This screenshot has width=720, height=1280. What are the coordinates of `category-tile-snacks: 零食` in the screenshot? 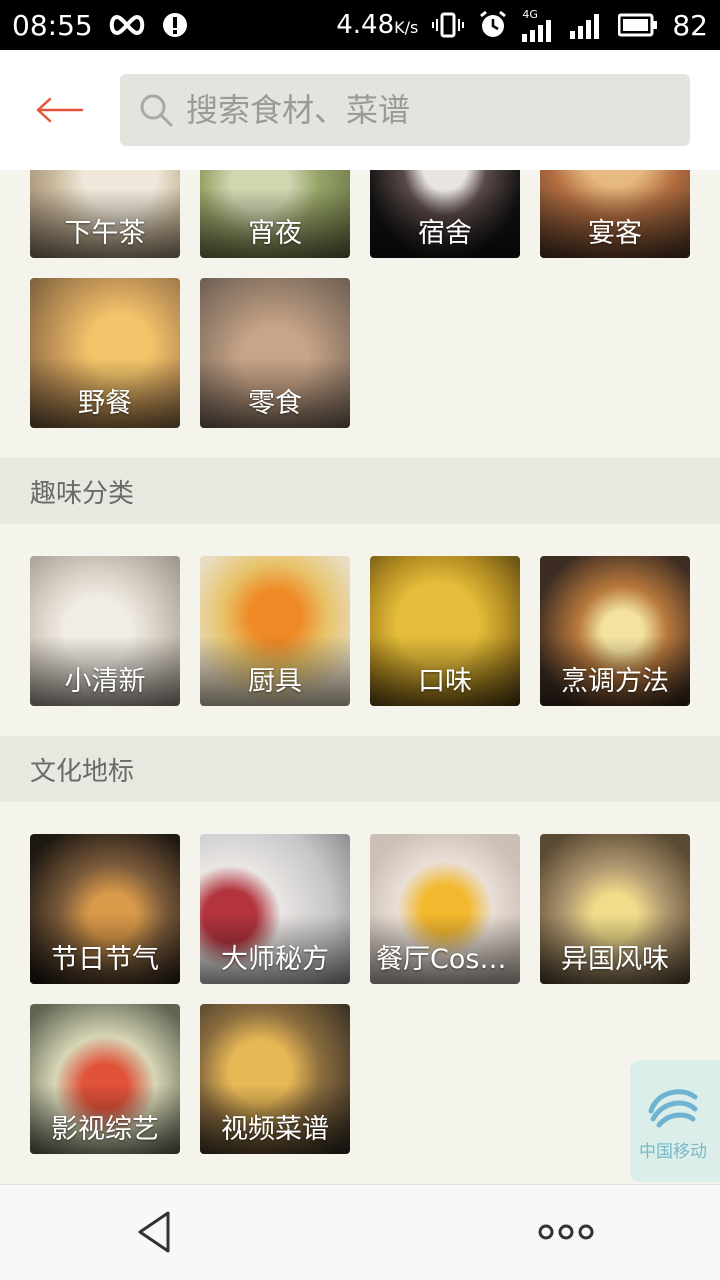 It's located at (275, 353).